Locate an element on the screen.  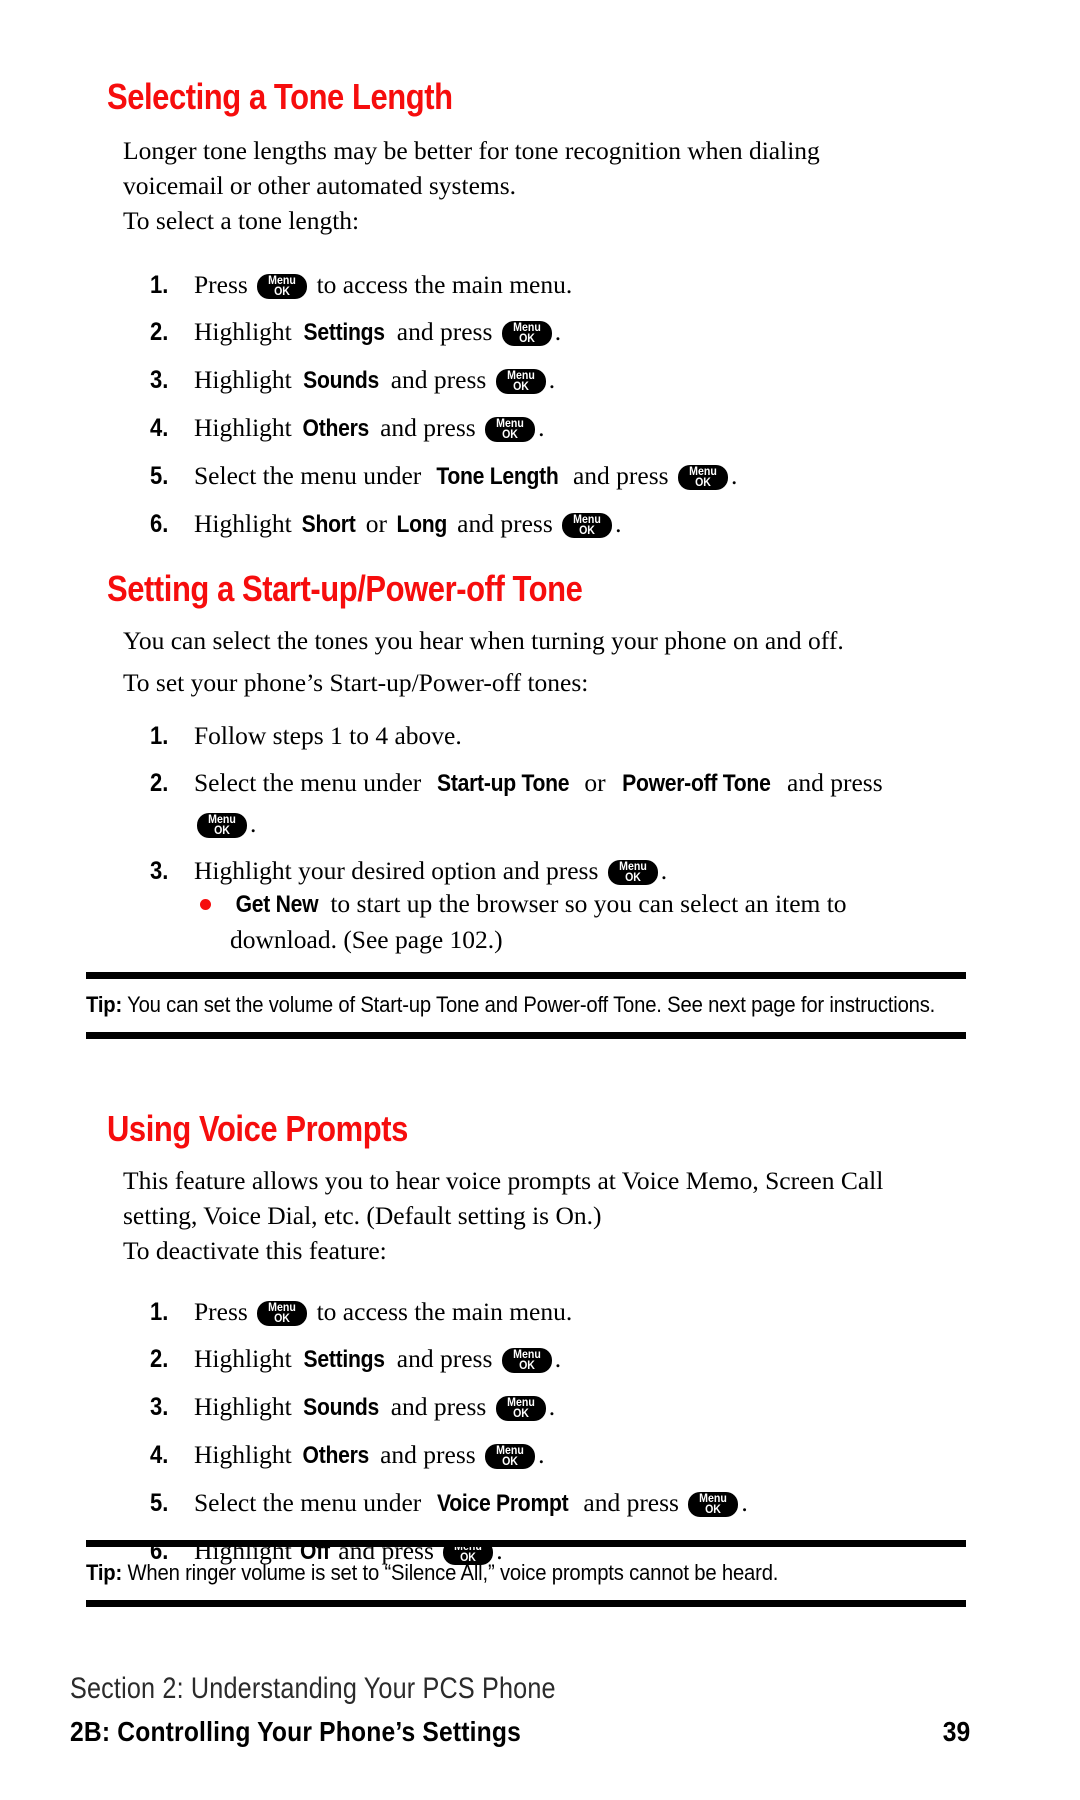
ui-term: Start-up Tone is located at coordinates (503, 783).